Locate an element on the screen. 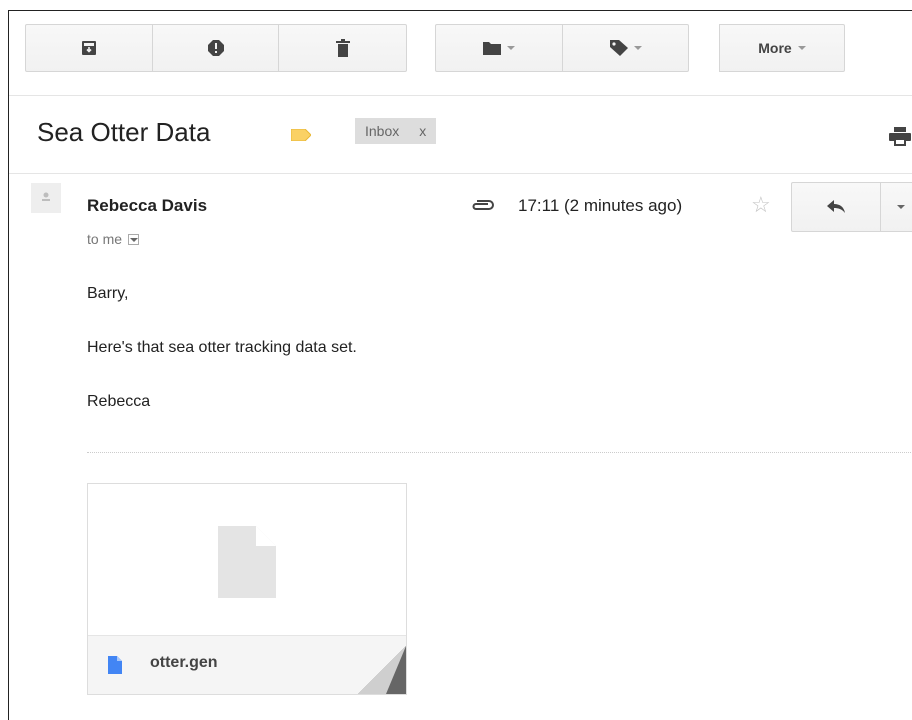 The width and height of the screenshot is (912, 720). star-icon: ☆ is located at coordinates (761, 205).